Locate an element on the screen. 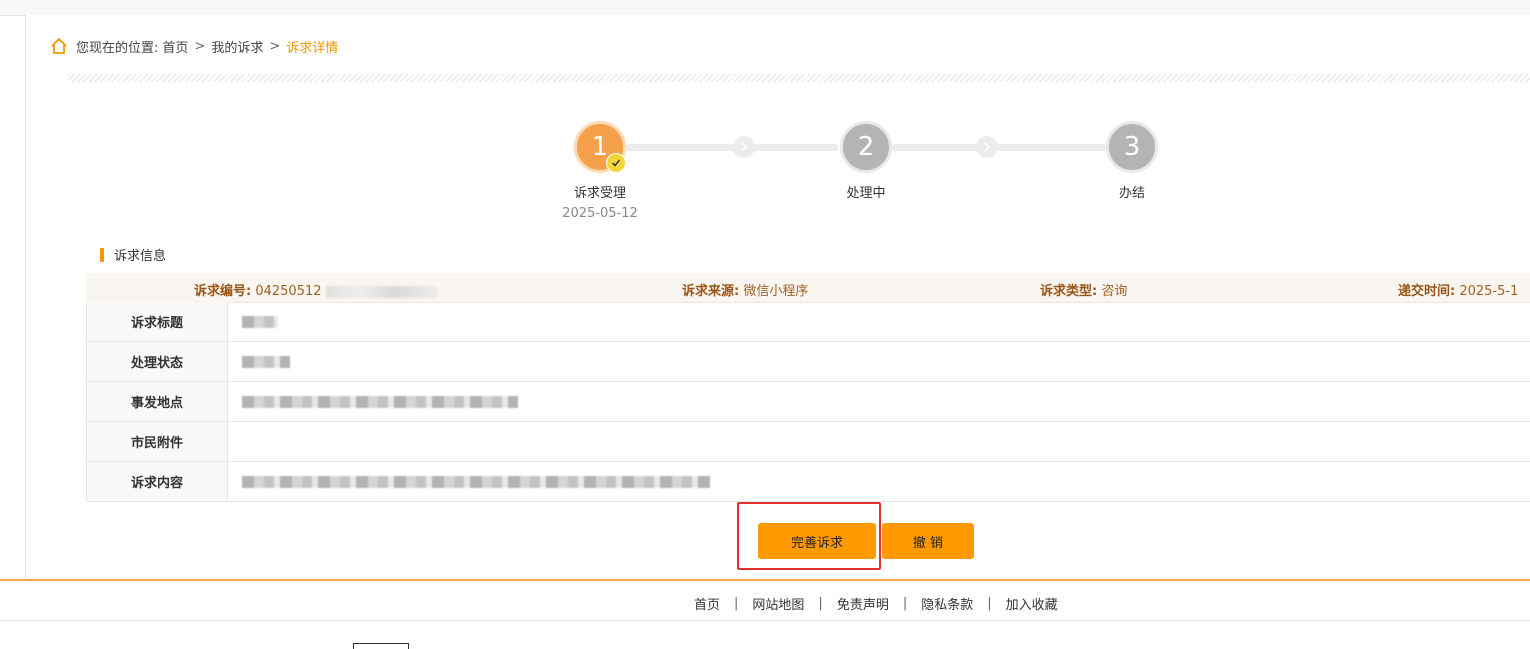 The height and width of the screenshot is (649, 1530). breadcrumb-home-link: 首页 is located at coordinates (175, 46).